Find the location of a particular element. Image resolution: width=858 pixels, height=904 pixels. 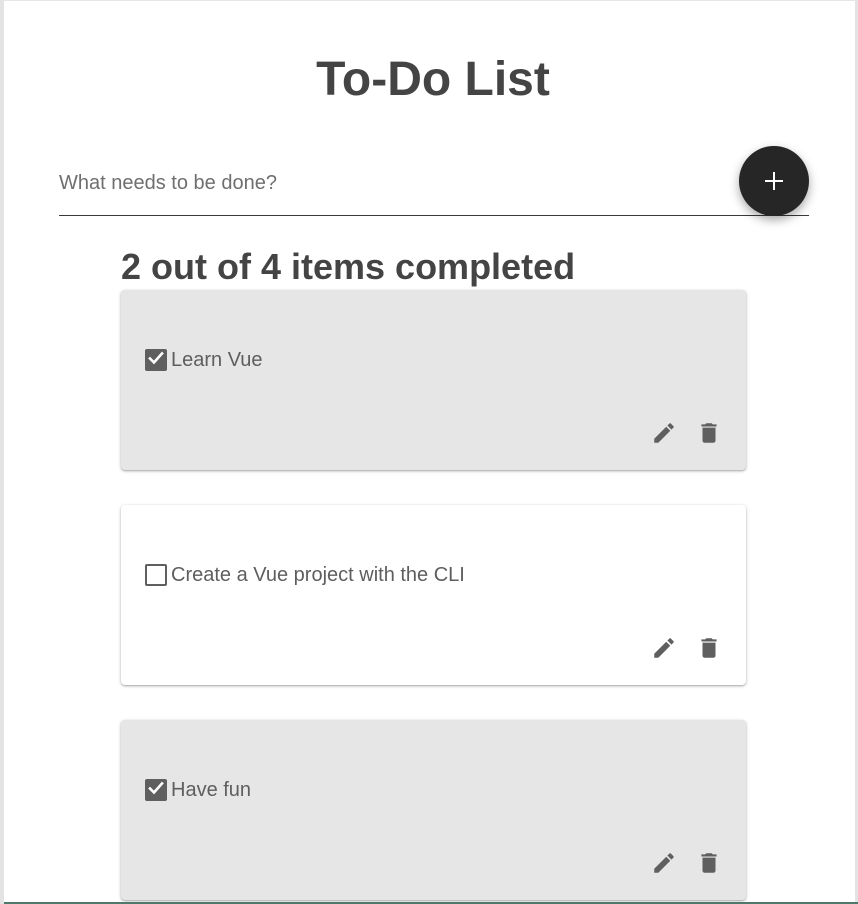

todo-item: Learn Vue is located at coordinates (204, 360).